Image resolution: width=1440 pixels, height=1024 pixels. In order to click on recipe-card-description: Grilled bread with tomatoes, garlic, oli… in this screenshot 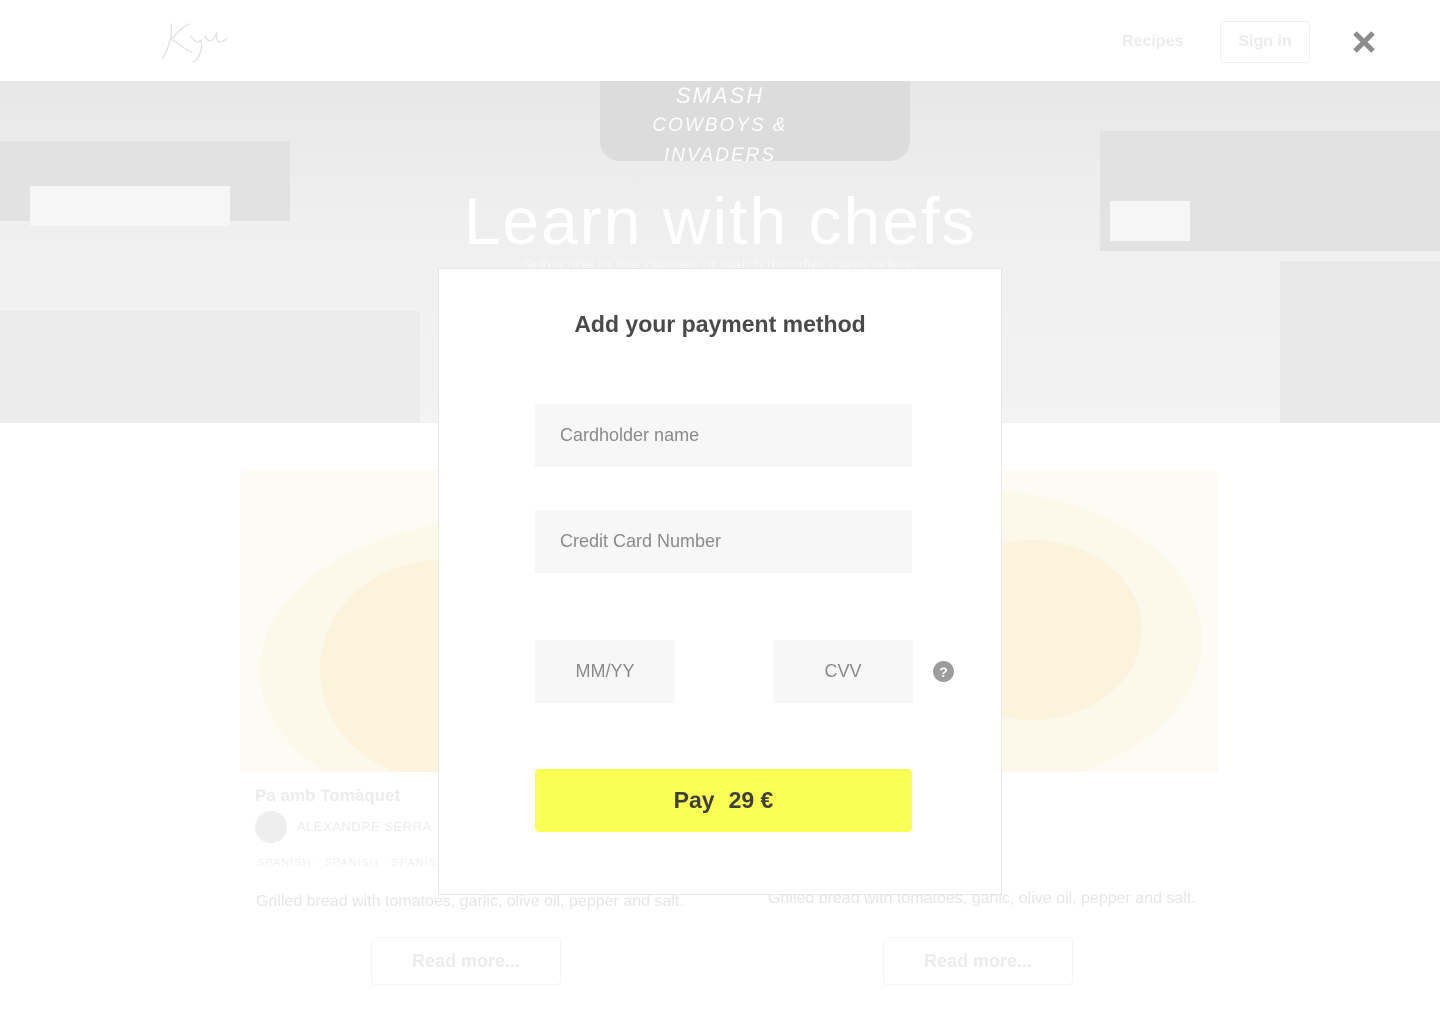, I will do `click(470, 901)`.